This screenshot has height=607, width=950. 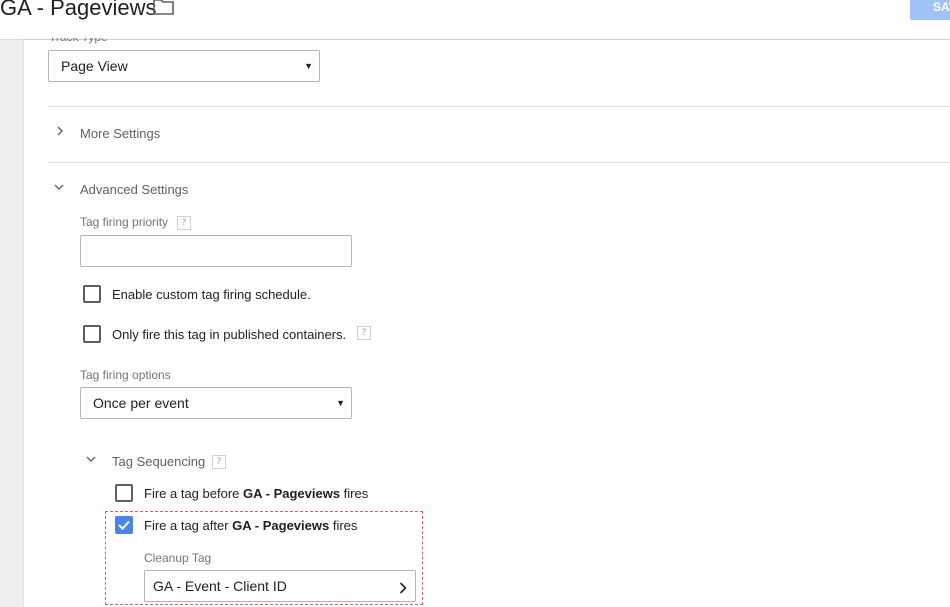 I want to click on tag-firing-priority-label: Tag firing priority, so click(x=124, y=222).